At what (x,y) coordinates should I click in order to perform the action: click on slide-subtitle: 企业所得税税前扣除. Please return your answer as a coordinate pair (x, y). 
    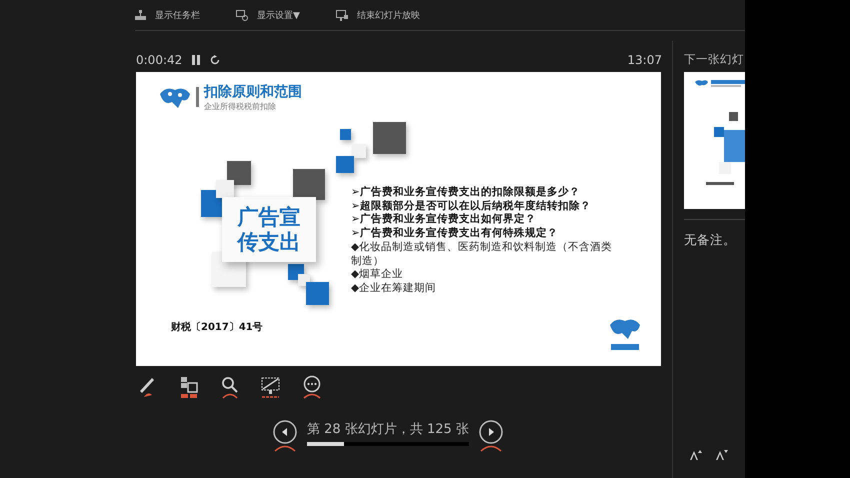
    Looking at the image, I should click on (240, 106).